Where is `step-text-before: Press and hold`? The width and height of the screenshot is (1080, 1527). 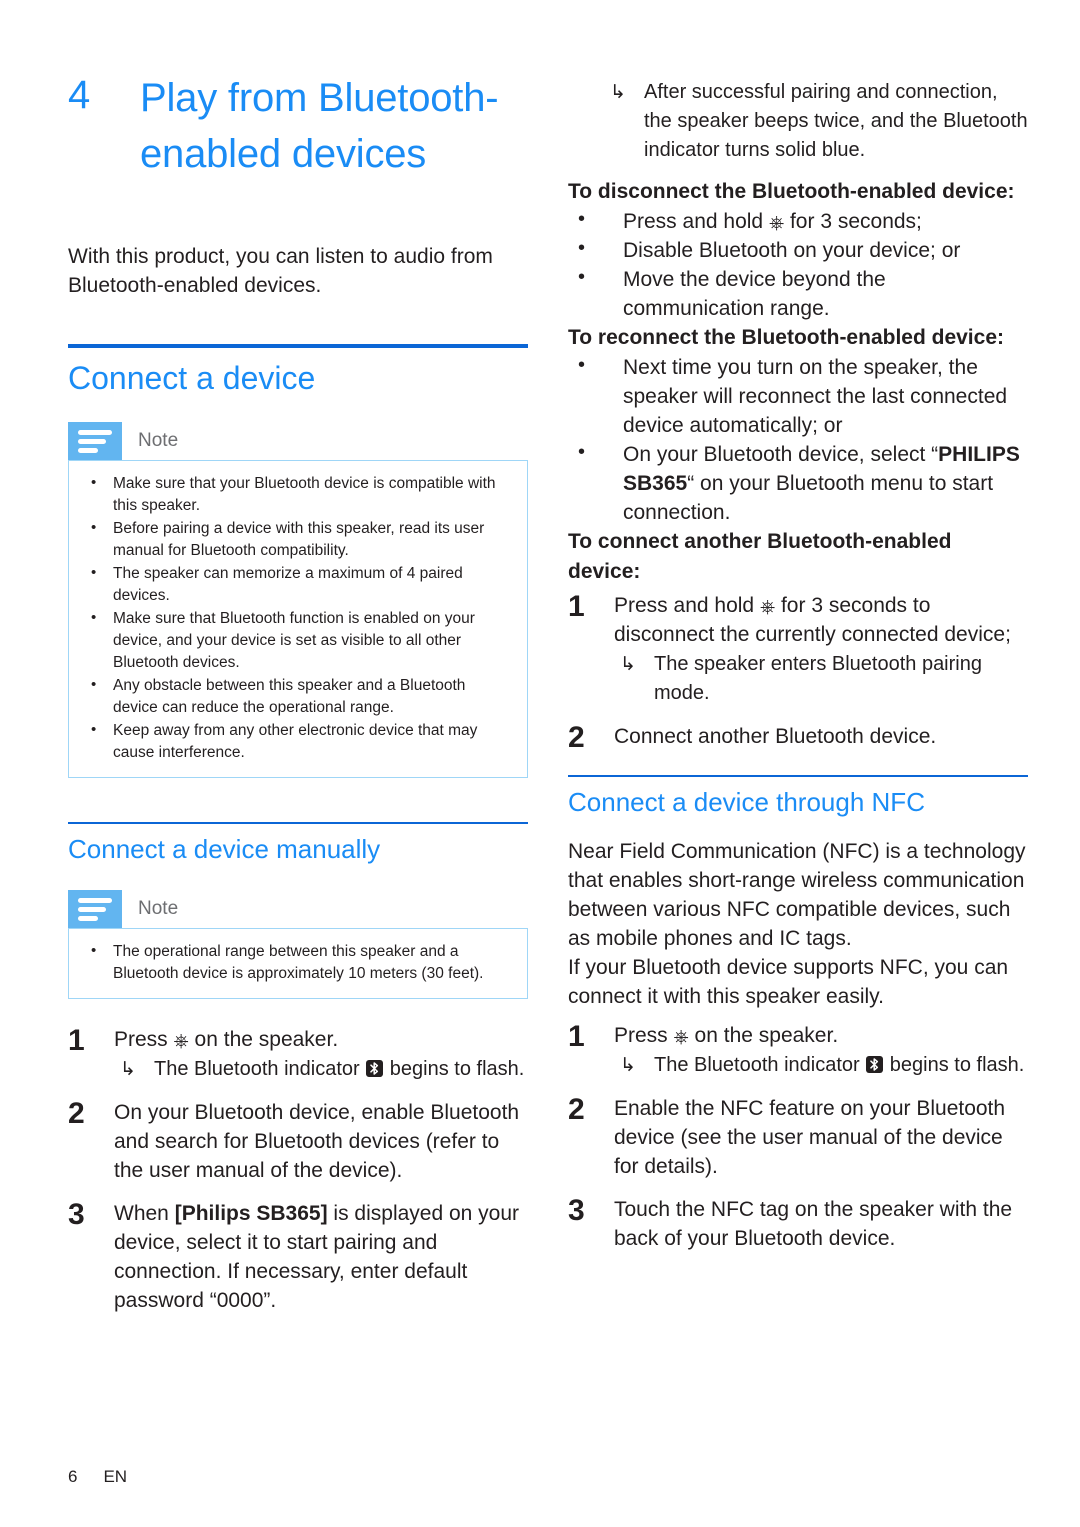 step-text-before: Press and hold is located at coordinates (687, 605).